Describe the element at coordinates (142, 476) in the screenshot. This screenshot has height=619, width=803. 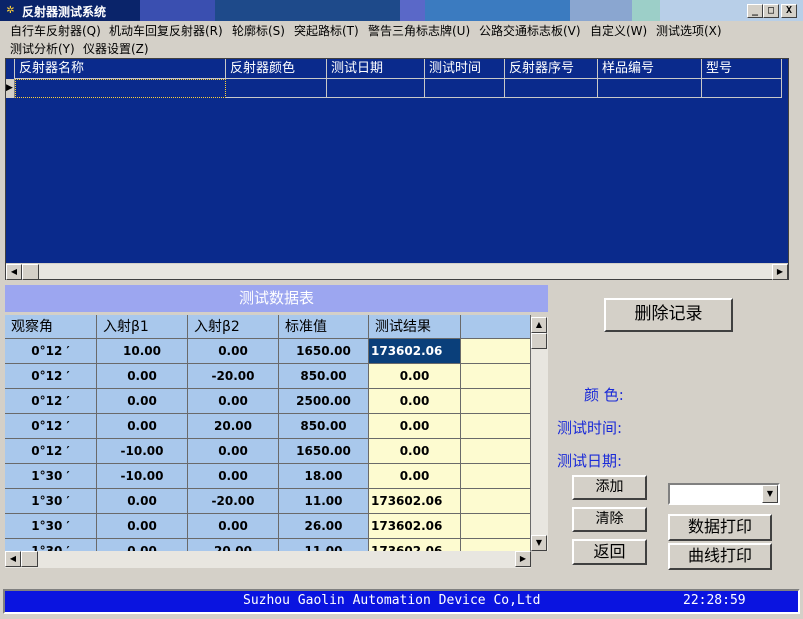
I see `beta1-cell: -10.00` at that location.